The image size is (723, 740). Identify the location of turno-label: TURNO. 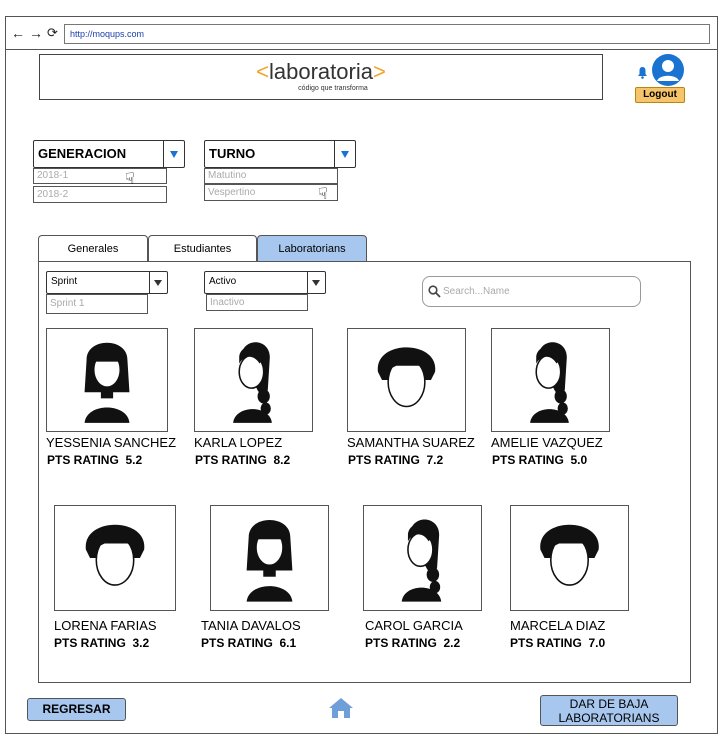
(232, 153).